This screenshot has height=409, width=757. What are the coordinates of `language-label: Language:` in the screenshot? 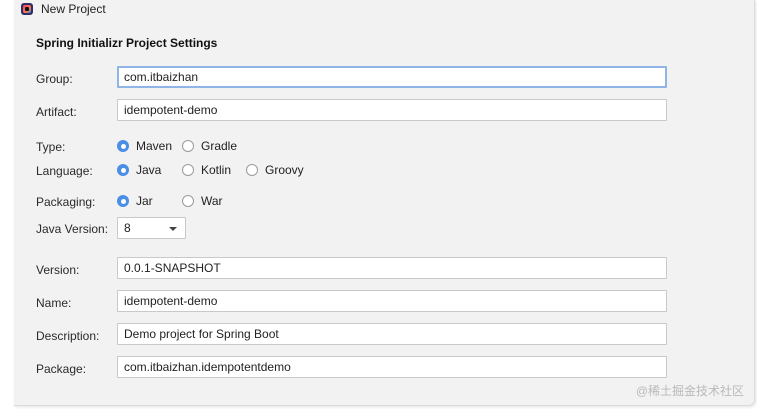 It's located at (64, 171).